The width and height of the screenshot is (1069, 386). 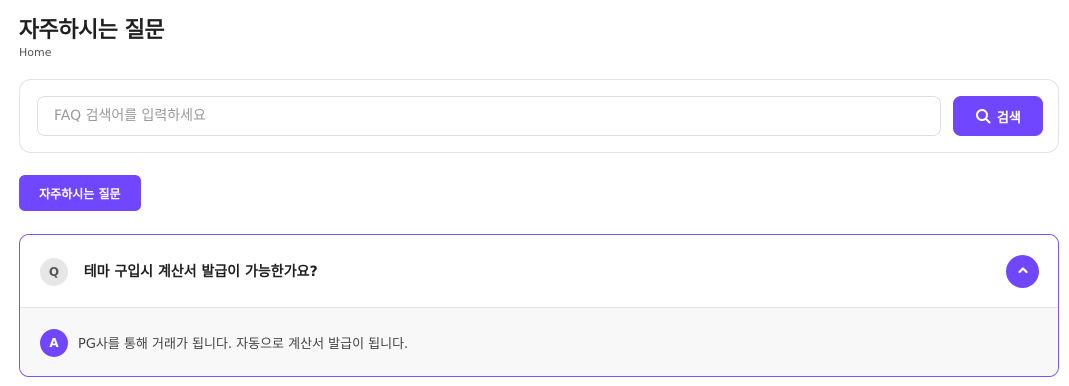 I want to click on breadcrumb: Home, so click(x=35, y=52).